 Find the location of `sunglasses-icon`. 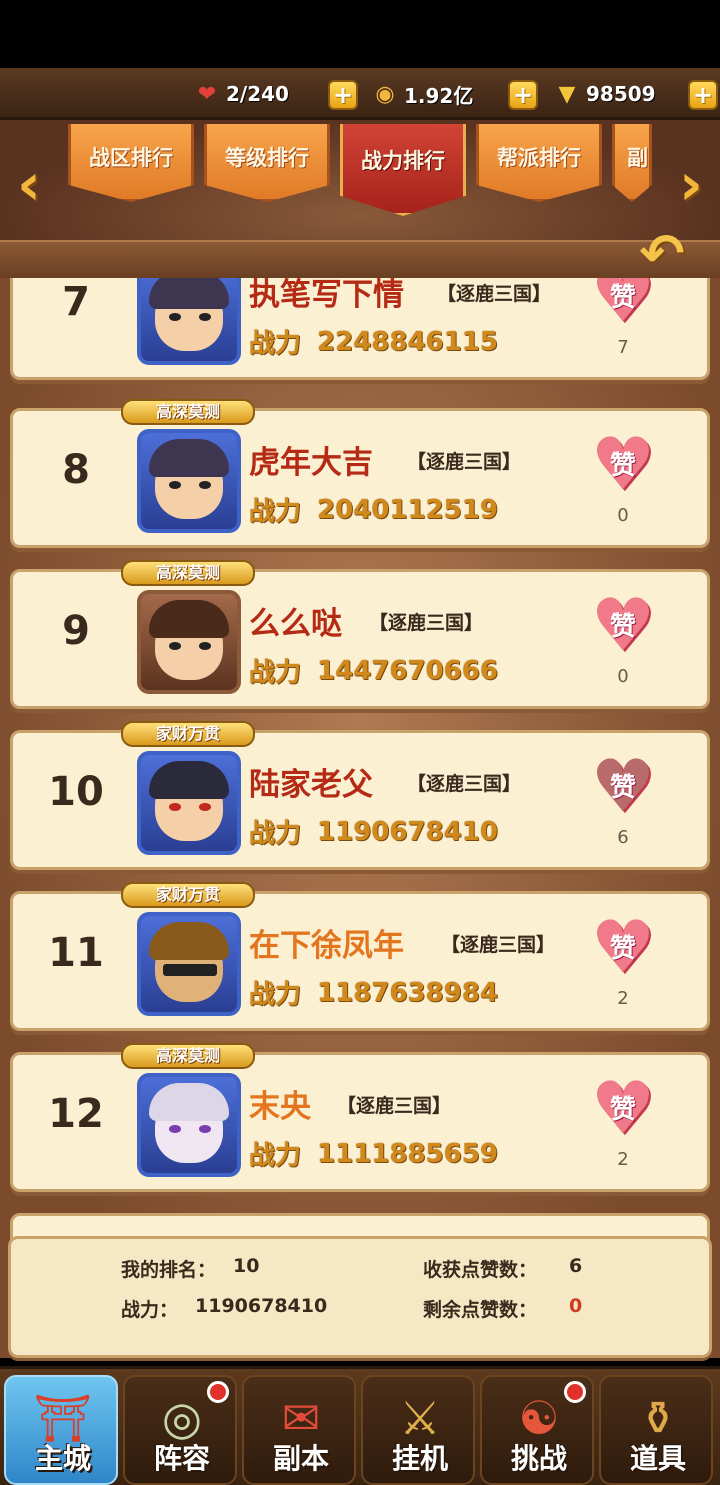

sunglasses-icon is located at coordinates (190, 970).